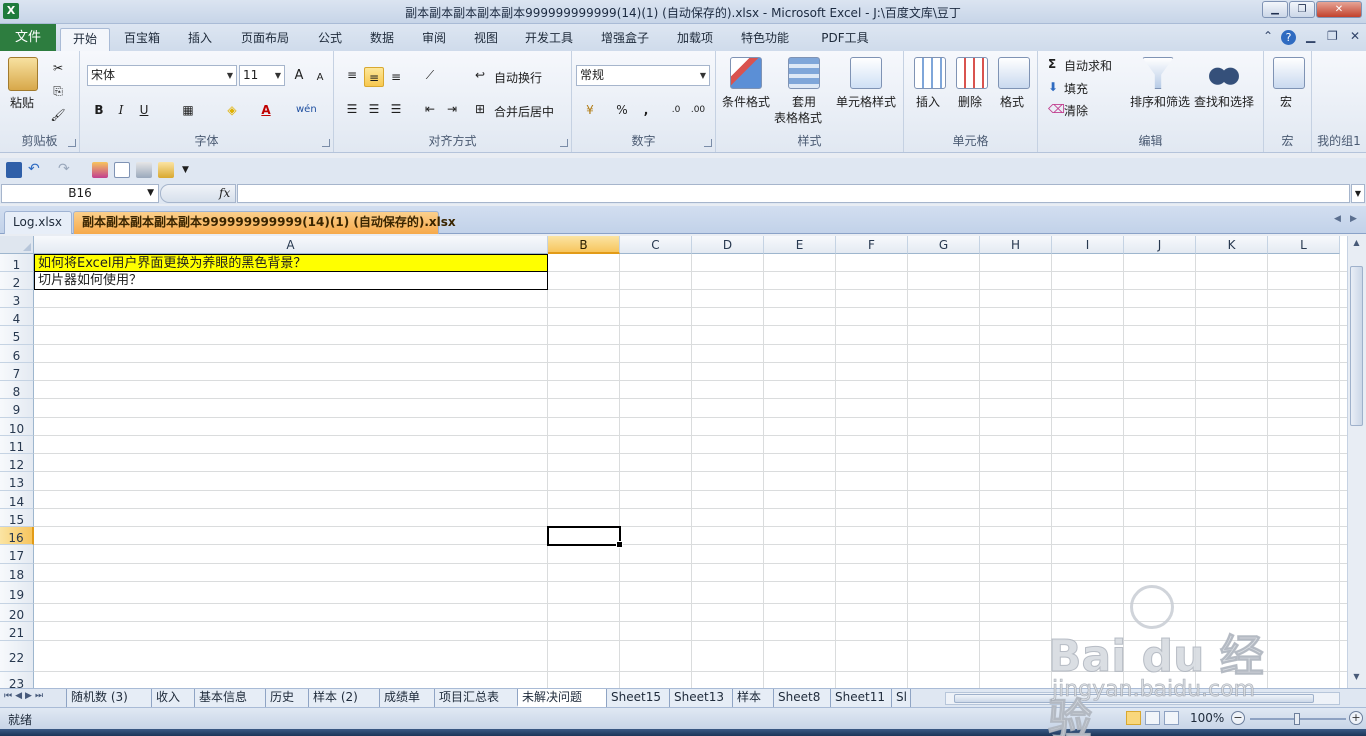 The width and height of the screenshot is (1366, 736). I want to click on row-header-12: 12, so click(17, 463).